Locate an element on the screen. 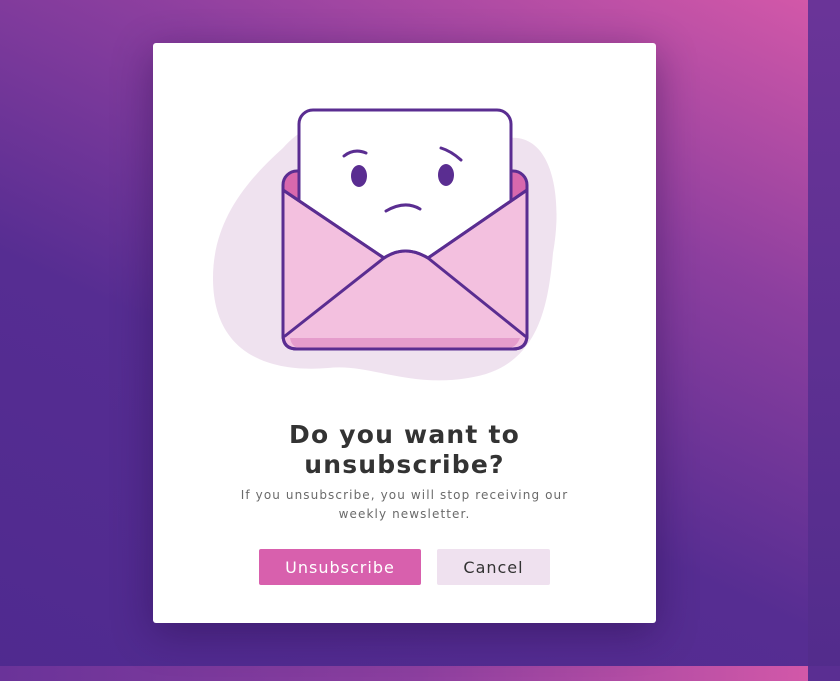 The image size is (840, 681). cancel-button: Cancel is located at coordinates (493, 567).